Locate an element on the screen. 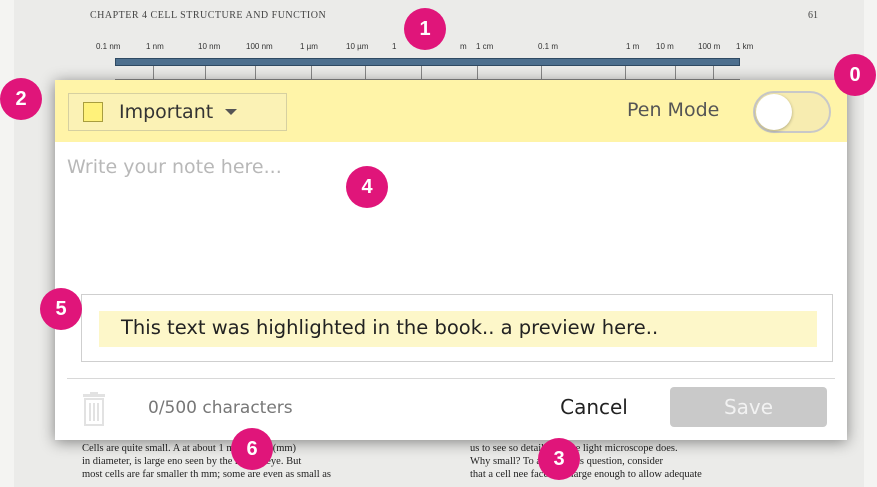  annotation-badge-2: 2 is located at coordinates (21, 99).